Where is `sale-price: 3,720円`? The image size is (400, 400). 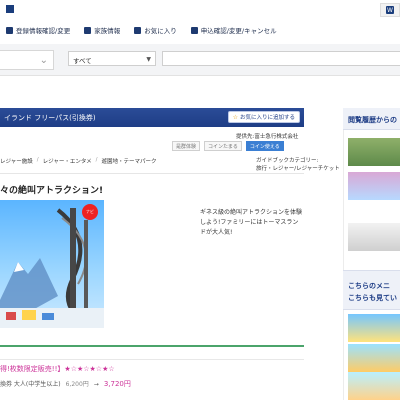
sale-price: 3,720円 is located at coordinates (117, 384).